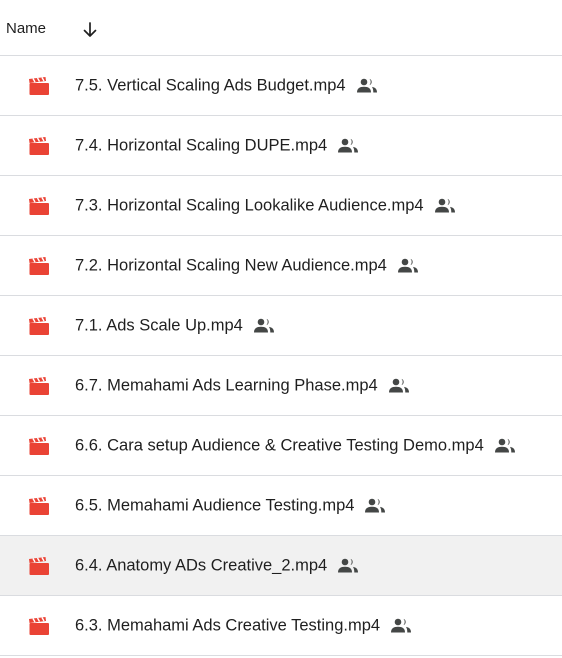  I want to click on file-row: 7.2. Horizontal Scaling New Audience.mp4, so click(281, 266).